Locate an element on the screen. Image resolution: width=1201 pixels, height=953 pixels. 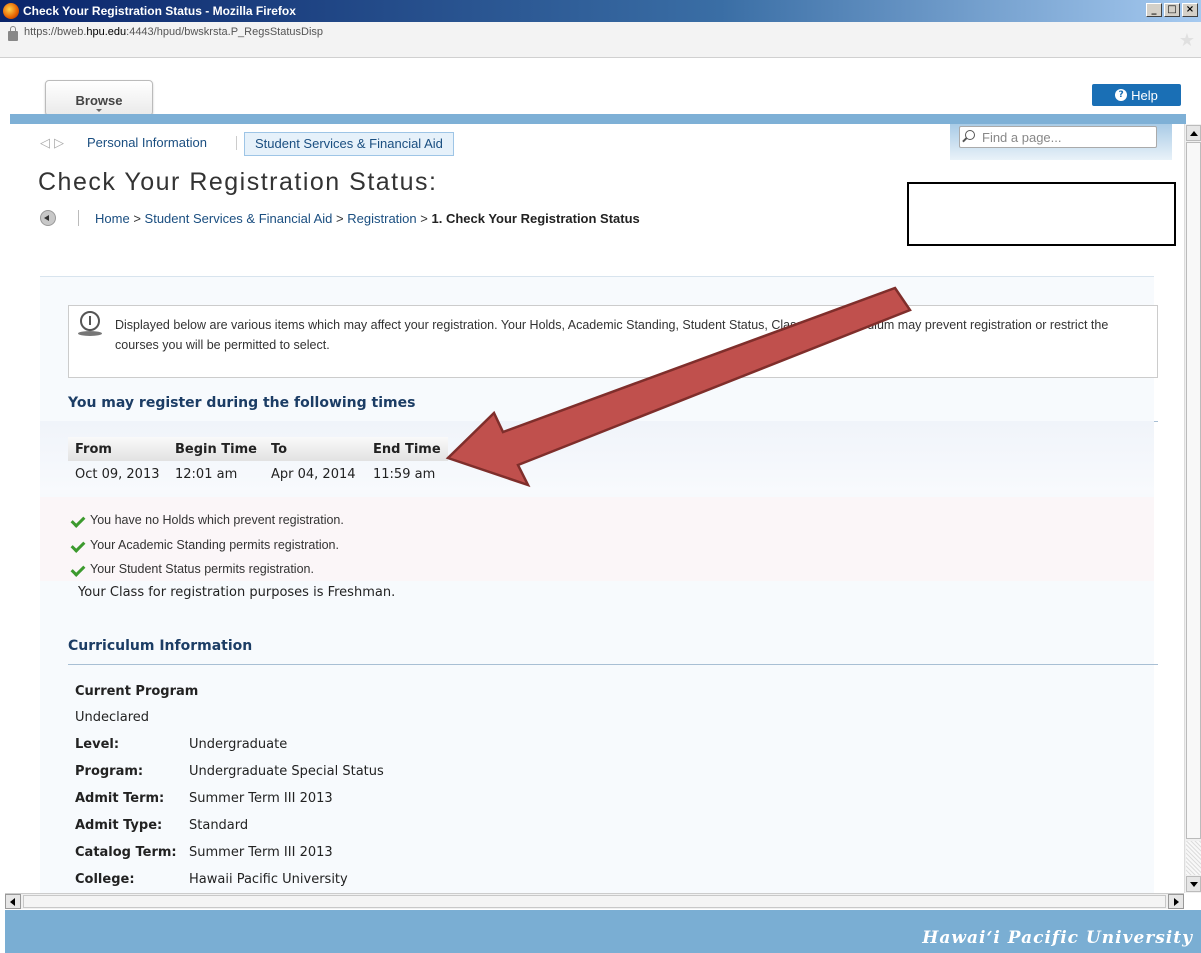
section-rule is located at coordinates (613, 664).